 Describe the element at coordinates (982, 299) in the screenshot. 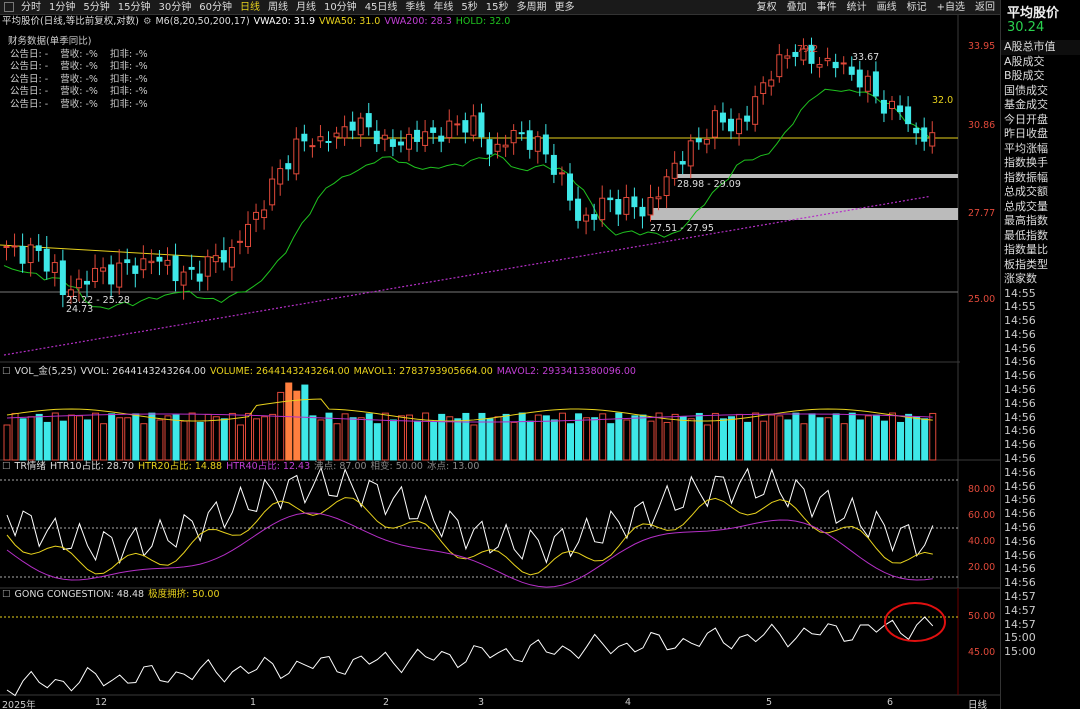

I see `price-axis-label: 25.00` at that location.